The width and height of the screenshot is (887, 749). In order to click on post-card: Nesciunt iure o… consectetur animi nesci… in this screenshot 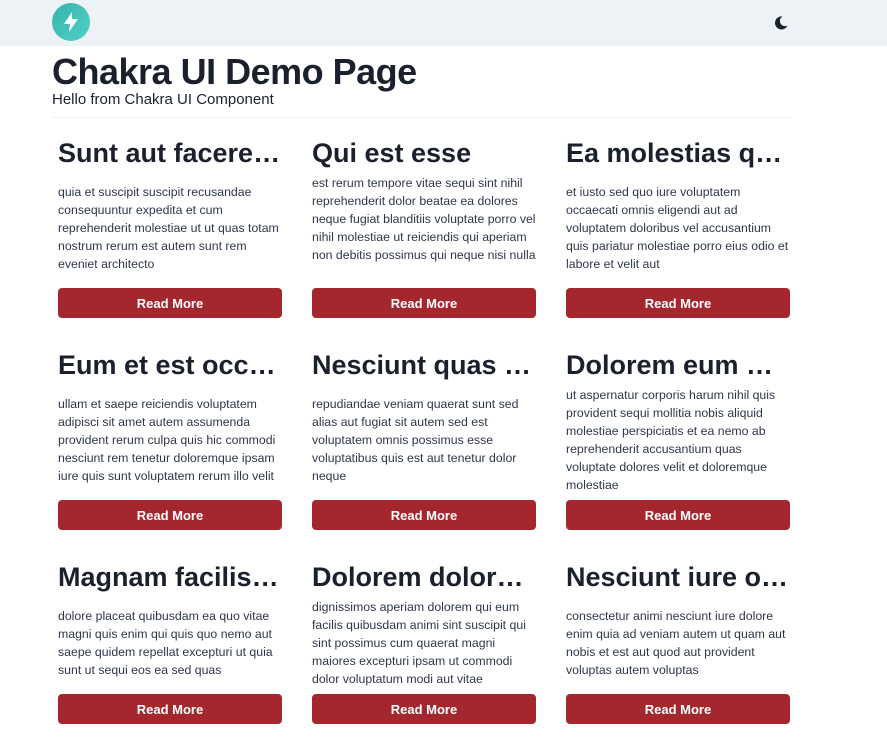, I will do `click(678, 642)`.